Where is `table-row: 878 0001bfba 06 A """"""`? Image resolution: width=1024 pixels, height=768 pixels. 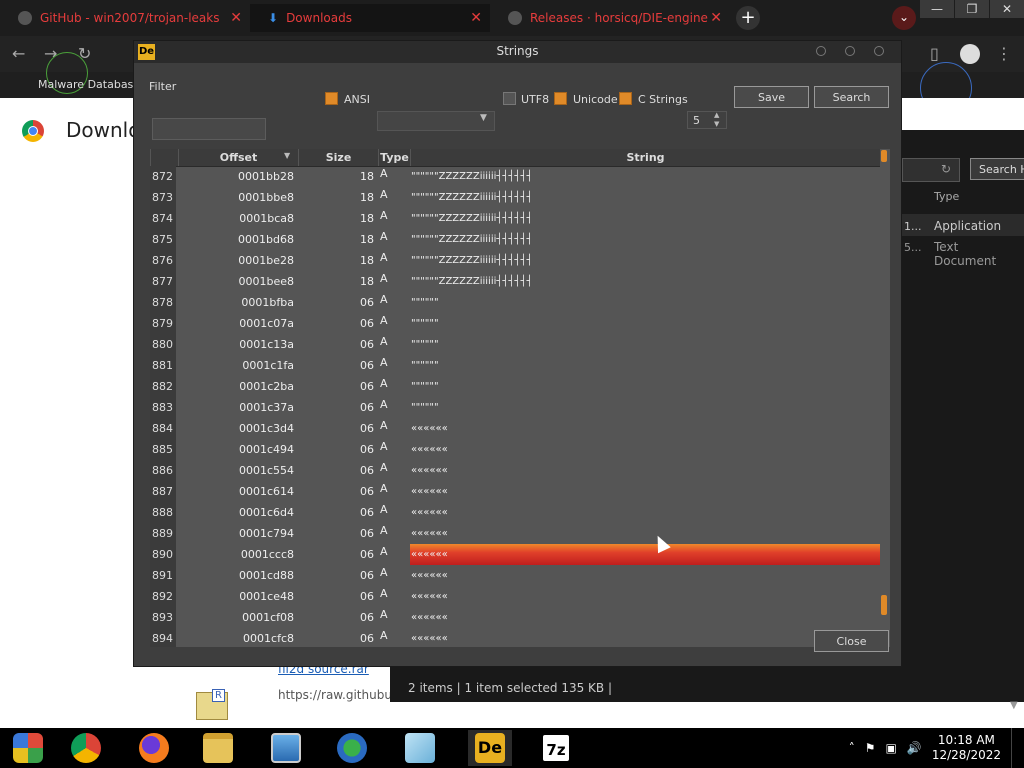
table-row: 878 0001bfba 06 A """""" is located at coordinates (515, 302).